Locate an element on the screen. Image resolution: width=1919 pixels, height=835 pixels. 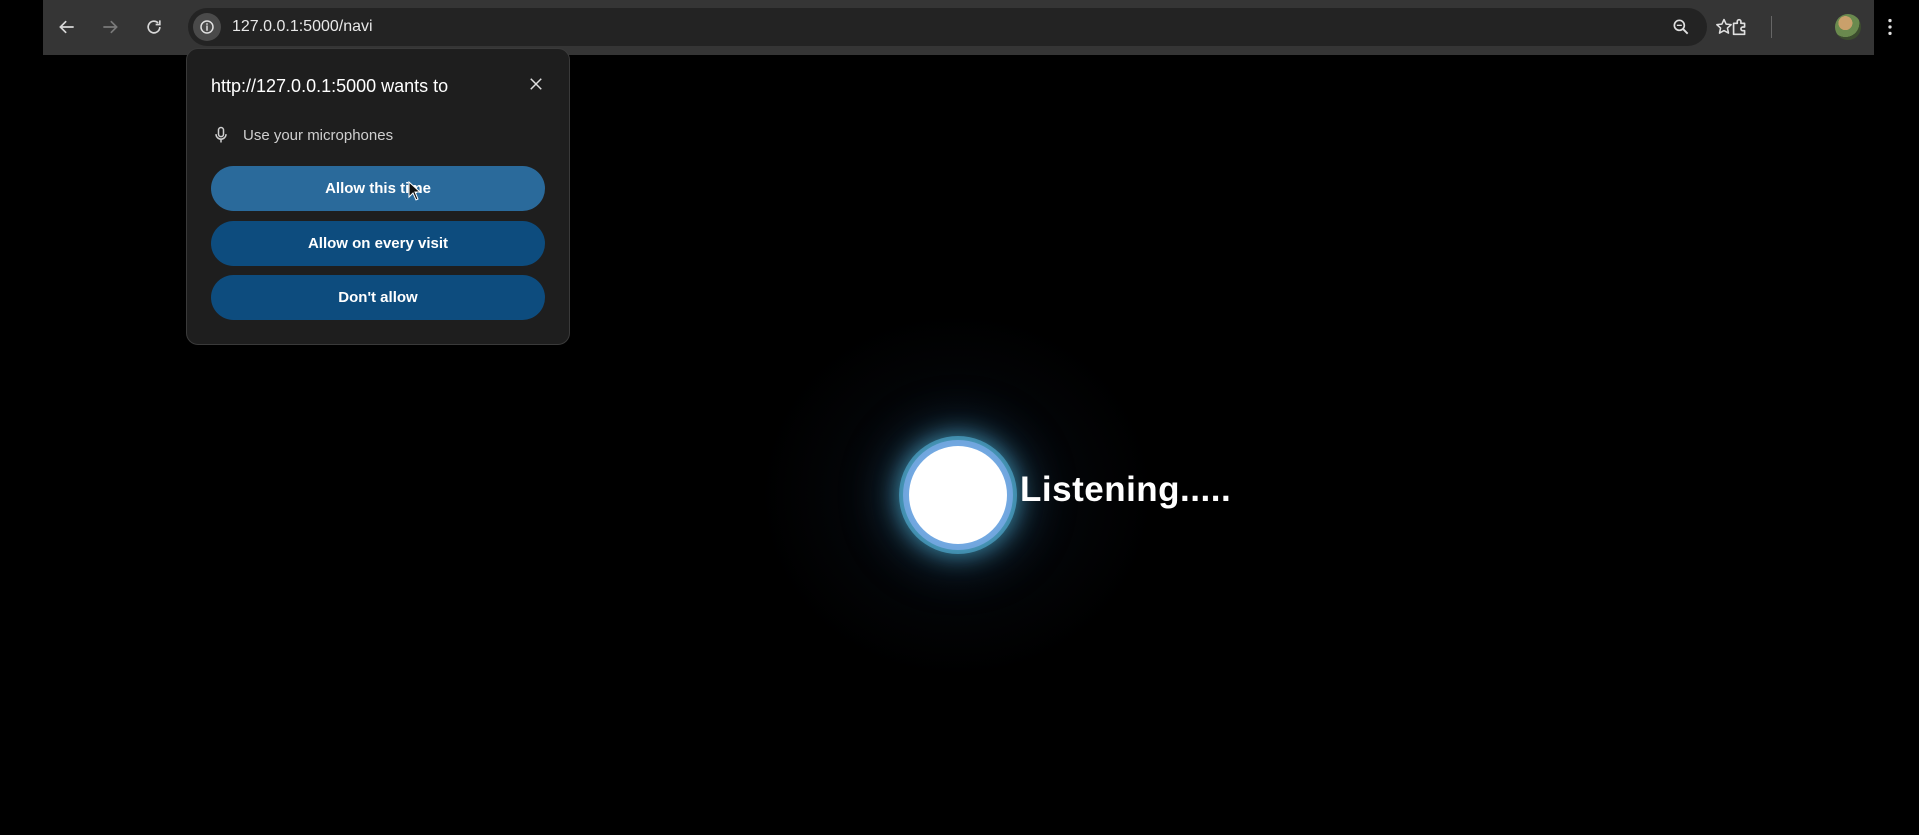
dont-allow-button: Don't allow is located at coordinates (378, 297).